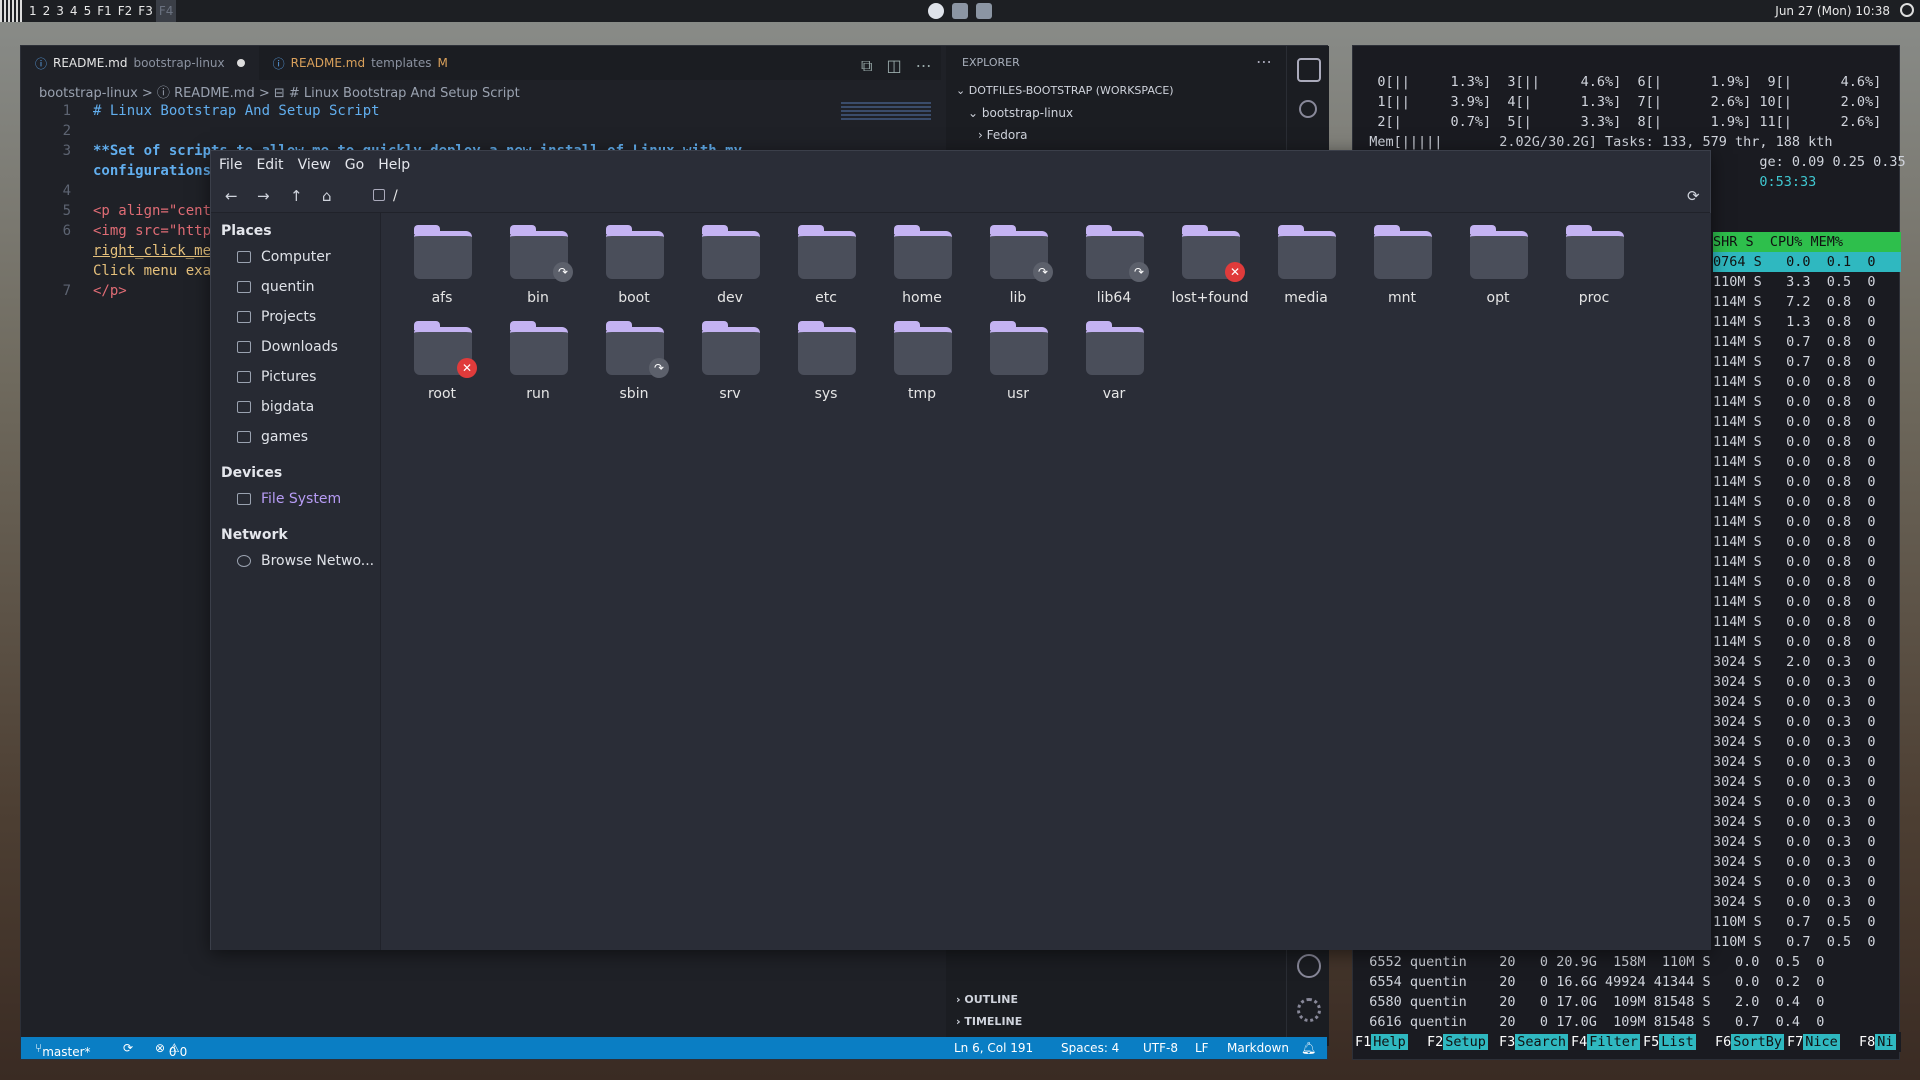 This screenshot has height=1080, width=1920. I want to click on sidebar-item-pictures: Pictures, so click(276, 377).